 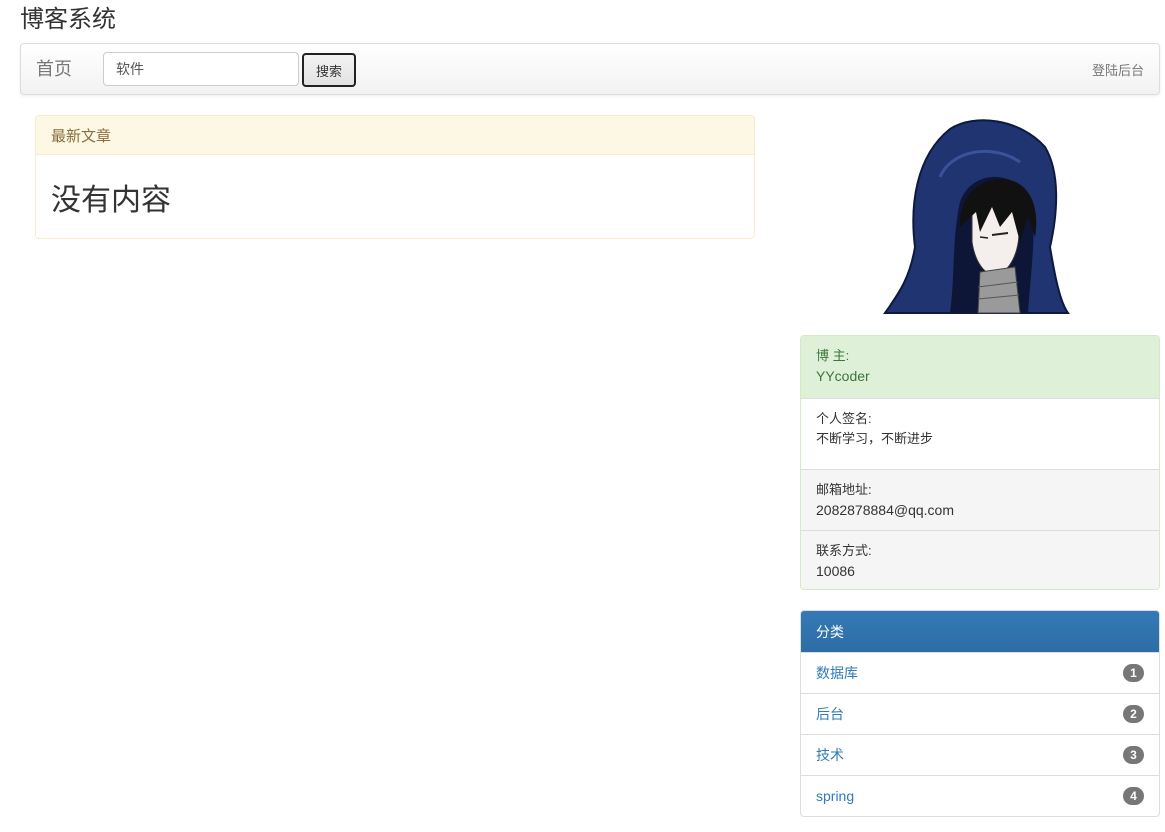 What do you see at coordinates (980, 631) in the screenshot?
I see `categories-heading: 分类` at bounding box center [980, 631].